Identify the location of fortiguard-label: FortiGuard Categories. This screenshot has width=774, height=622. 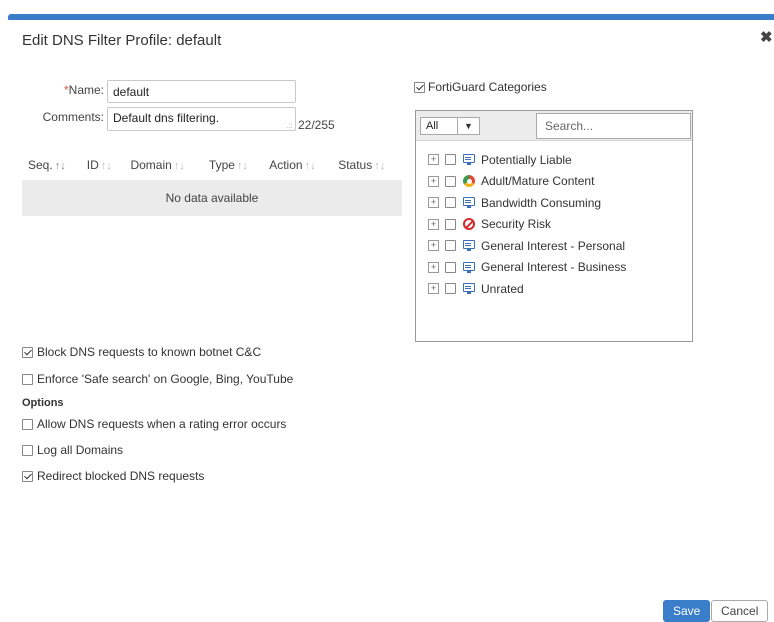
(487, 87).